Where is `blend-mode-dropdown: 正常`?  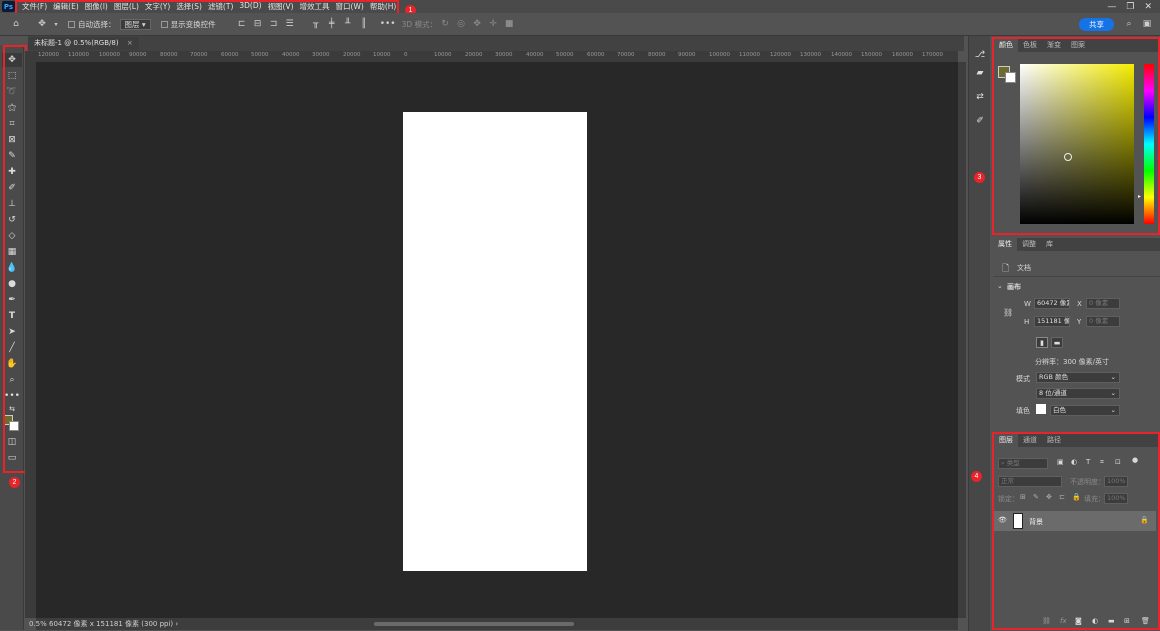
blend-mode-dropdown: 正常 is located at coordinates (1030, 481).